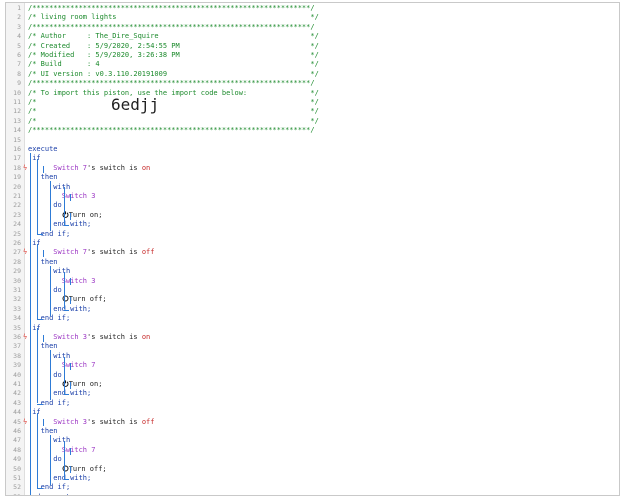 The height and width of the screenshot is (499, 625). What do you see at coordinates (13, 494) in the screenshot?
I see `line-number: 53` at bounding box center [13, 494].